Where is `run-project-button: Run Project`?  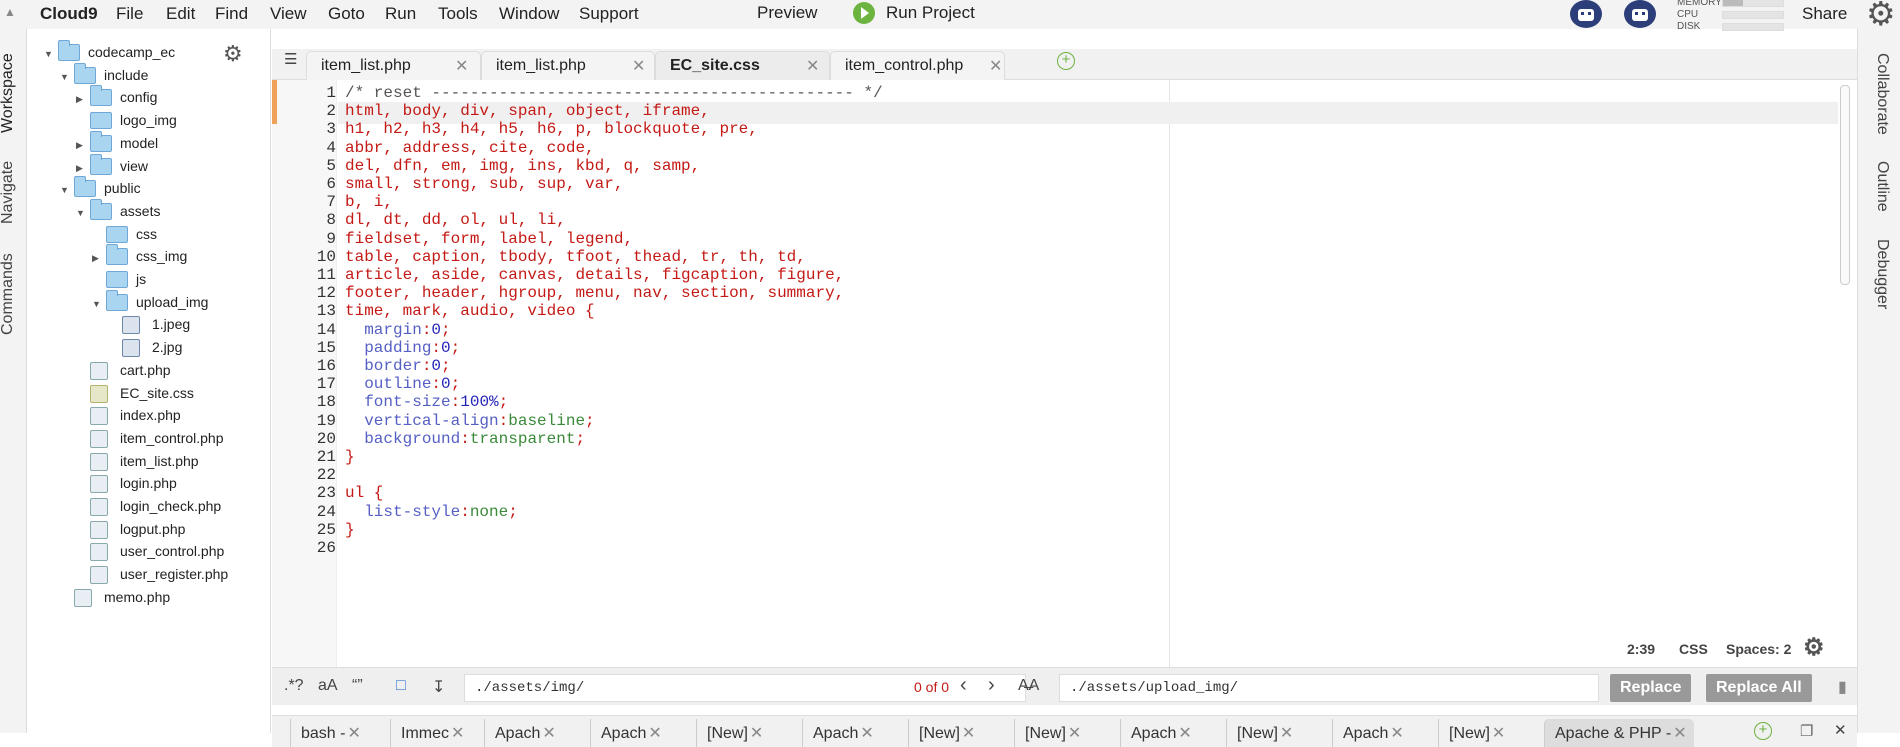 run-project-button: Run Project is located at coordinates (930, 13).